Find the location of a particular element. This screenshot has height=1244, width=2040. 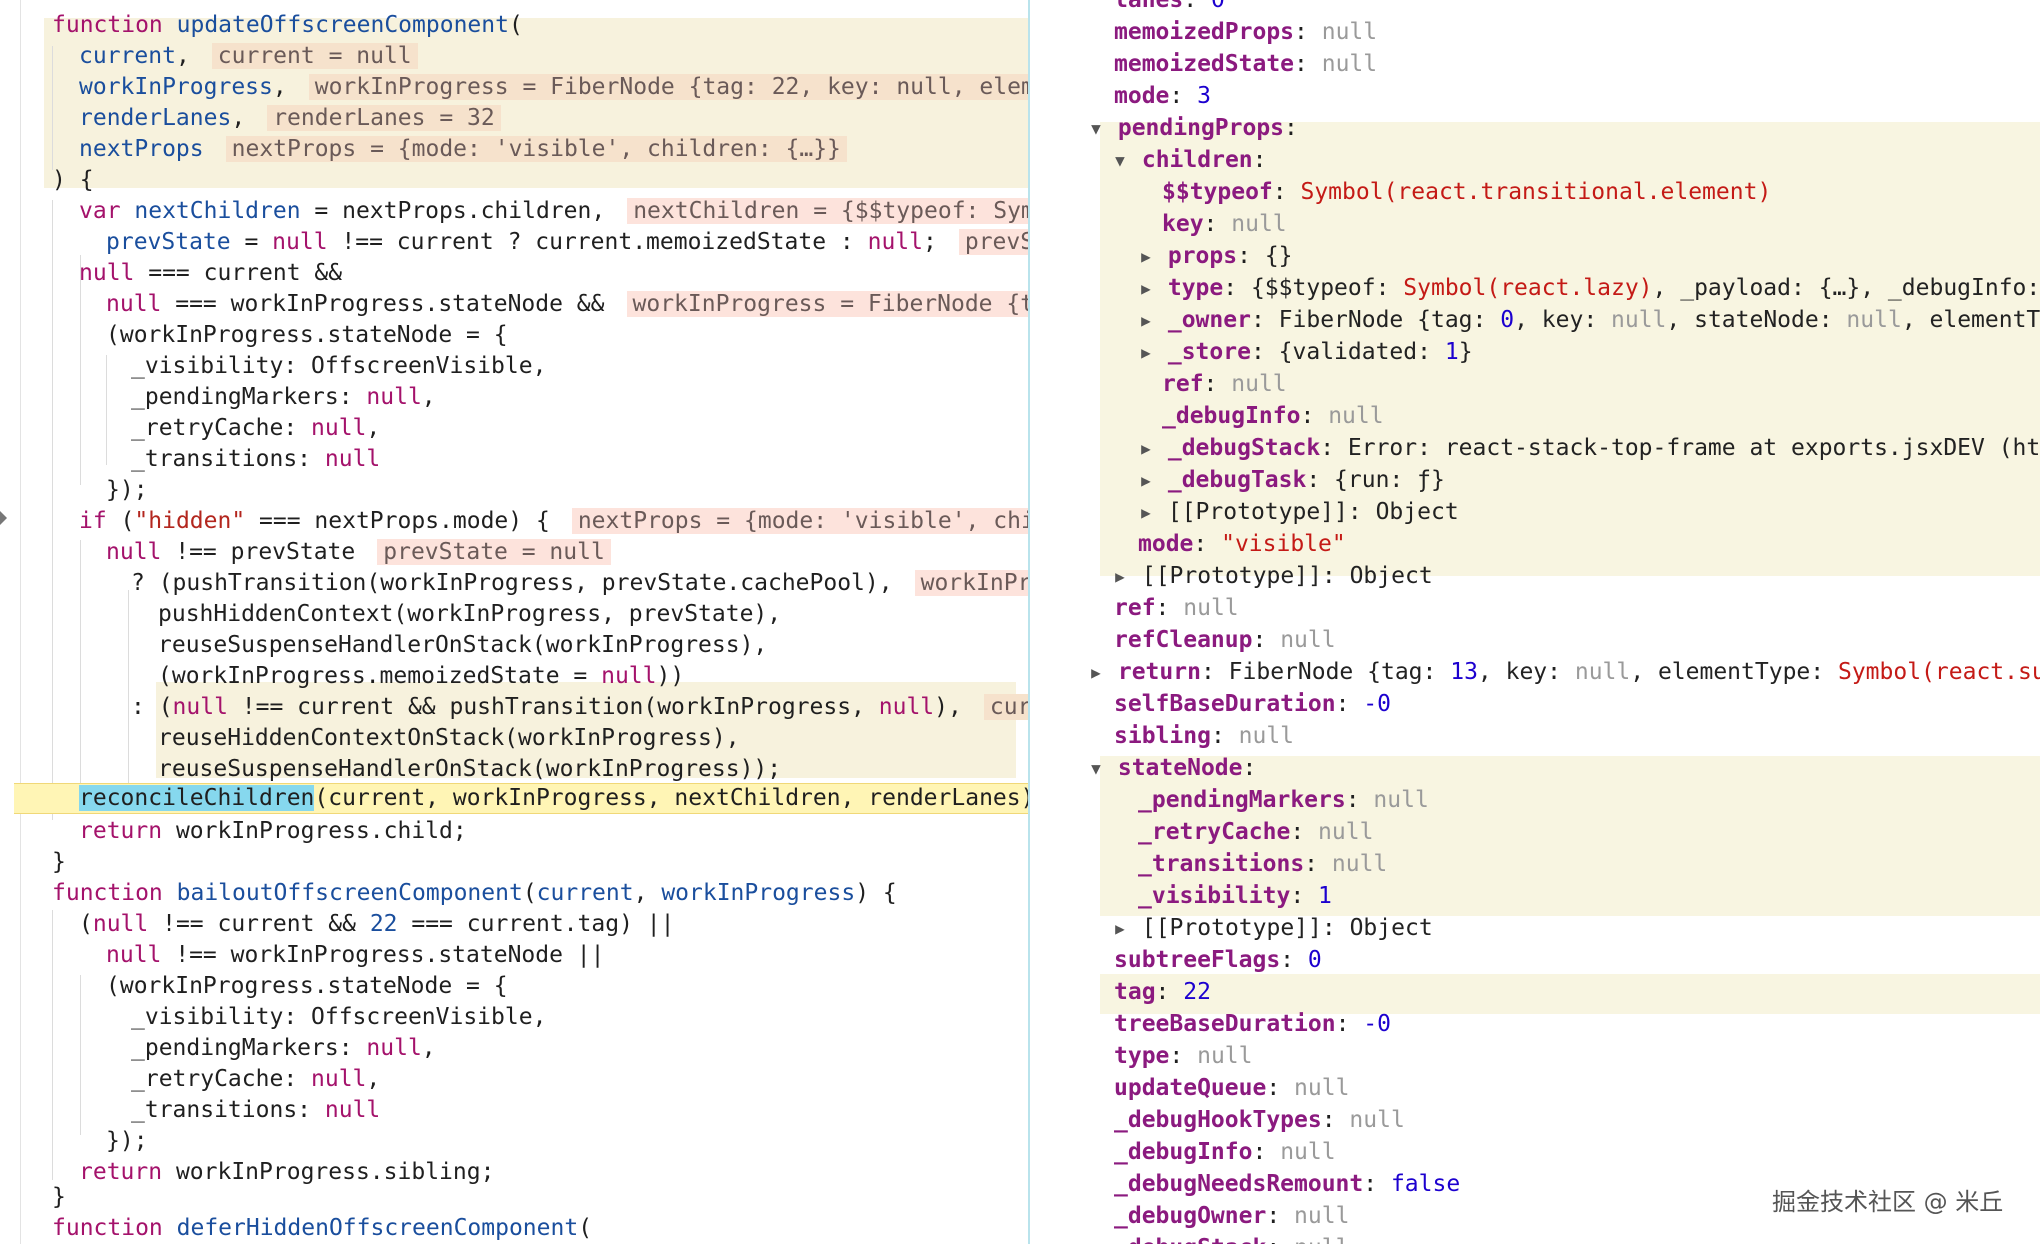

scope-row: treeBaseDuration: -0 is located at coordinates (1577, 1024).